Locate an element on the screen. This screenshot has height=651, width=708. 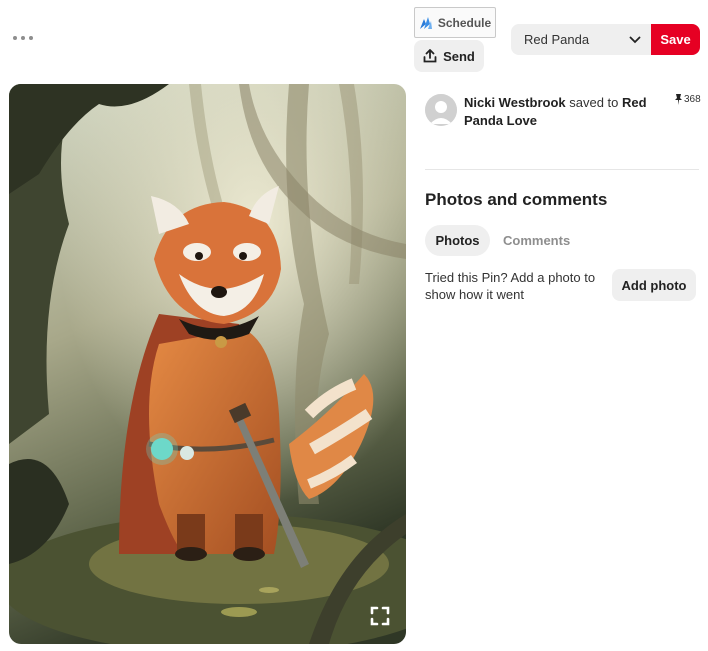
repin-count: 368 is located at coordinates (687, 99).